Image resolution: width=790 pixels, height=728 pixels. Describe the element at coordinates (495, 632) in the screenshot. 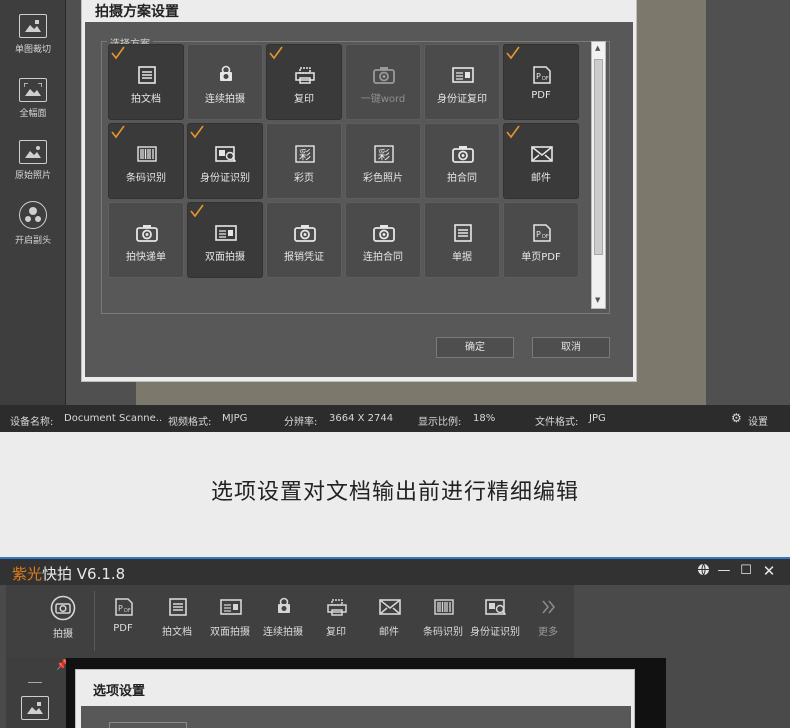

I see `toolbar-button-label: 身份证识别` at that location.